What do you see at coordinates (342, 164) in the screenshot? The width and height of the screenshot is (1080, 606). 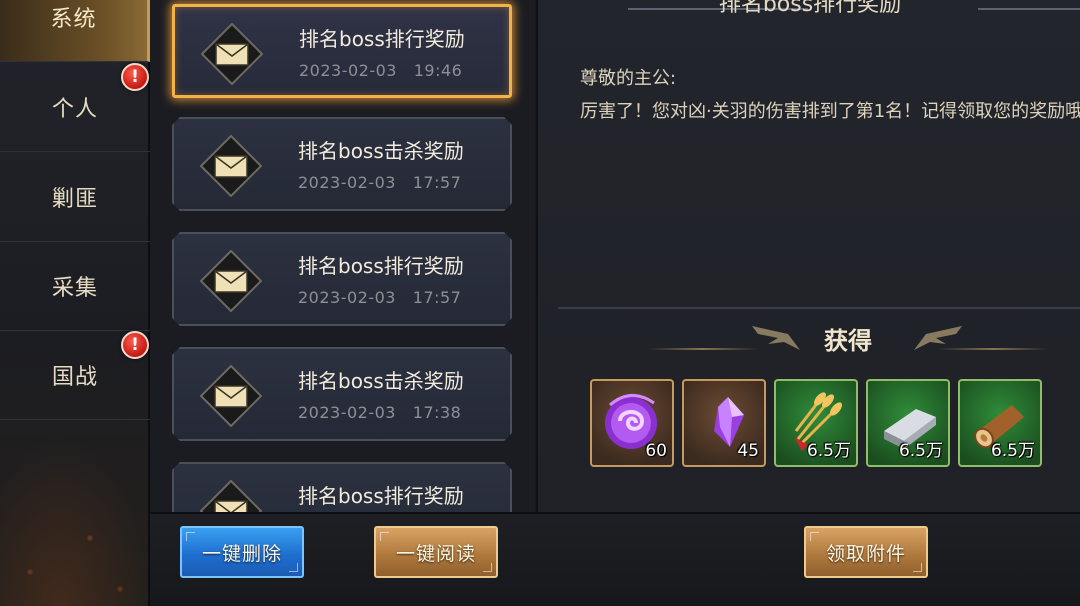 I see `mail-item: 排名boss击杀奖励 2023-02-03 17:57` at bounding box center [342, 164].